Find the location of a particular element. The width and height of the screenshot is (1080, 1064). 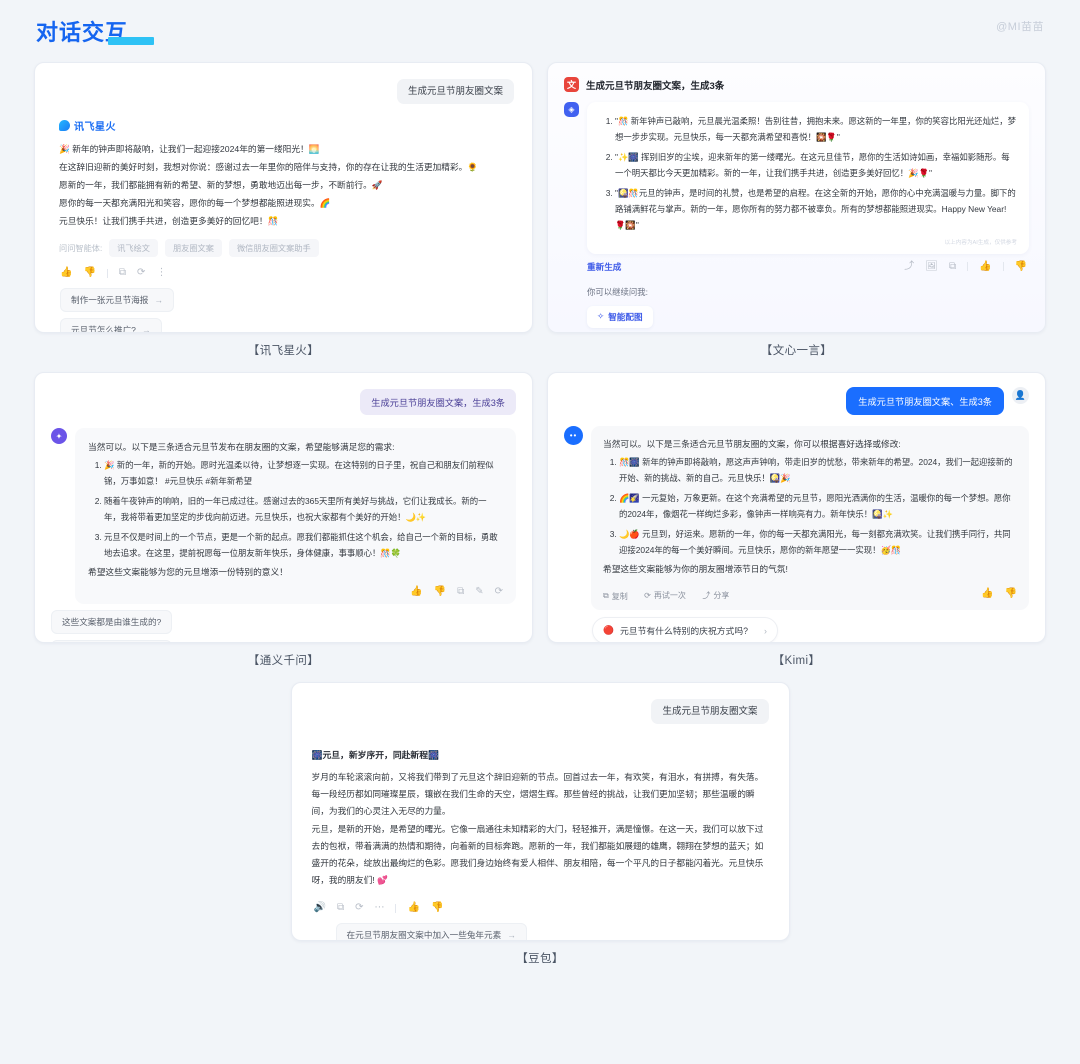

card-caption: 【通义千问】 is located at coordinates (283, 661).